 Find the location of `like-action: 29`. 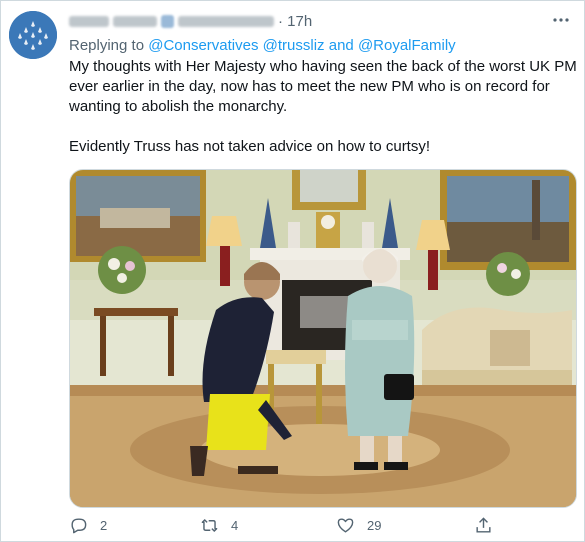

like-action: 29 is located at coordinates (358, 525).